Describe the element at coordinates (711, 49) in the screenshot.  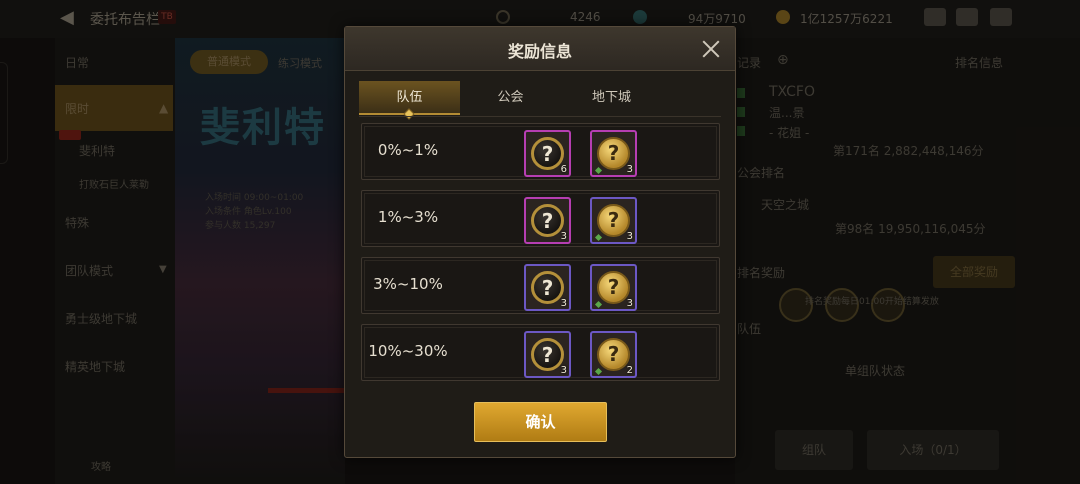
I see `close-icon` at that location.